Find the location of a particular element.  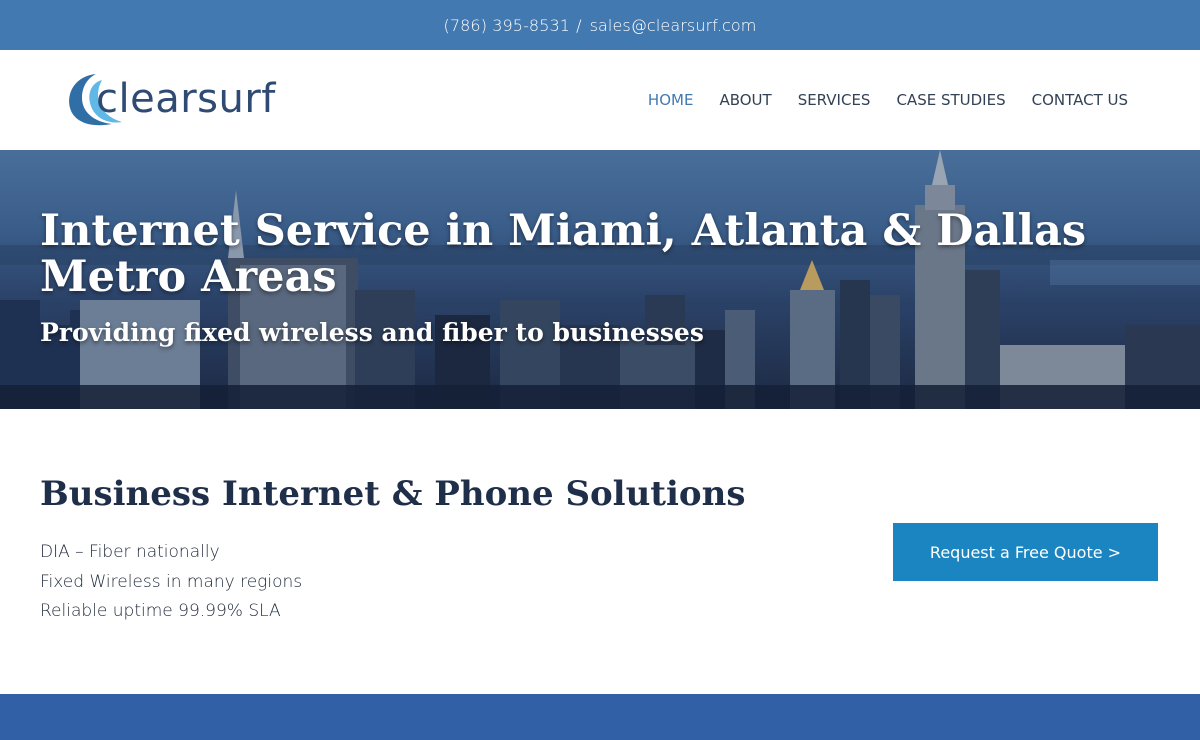

contact-bar: (786) 395-8531 / sales@clearsurf.com is located at coordinates (600, 25).